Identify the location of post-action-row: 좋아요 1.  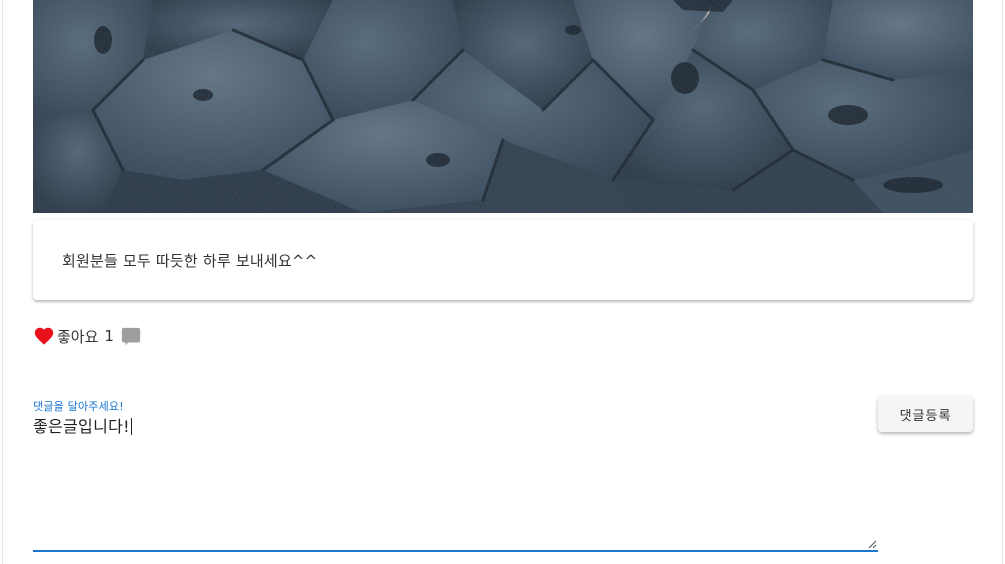
(87, 336).